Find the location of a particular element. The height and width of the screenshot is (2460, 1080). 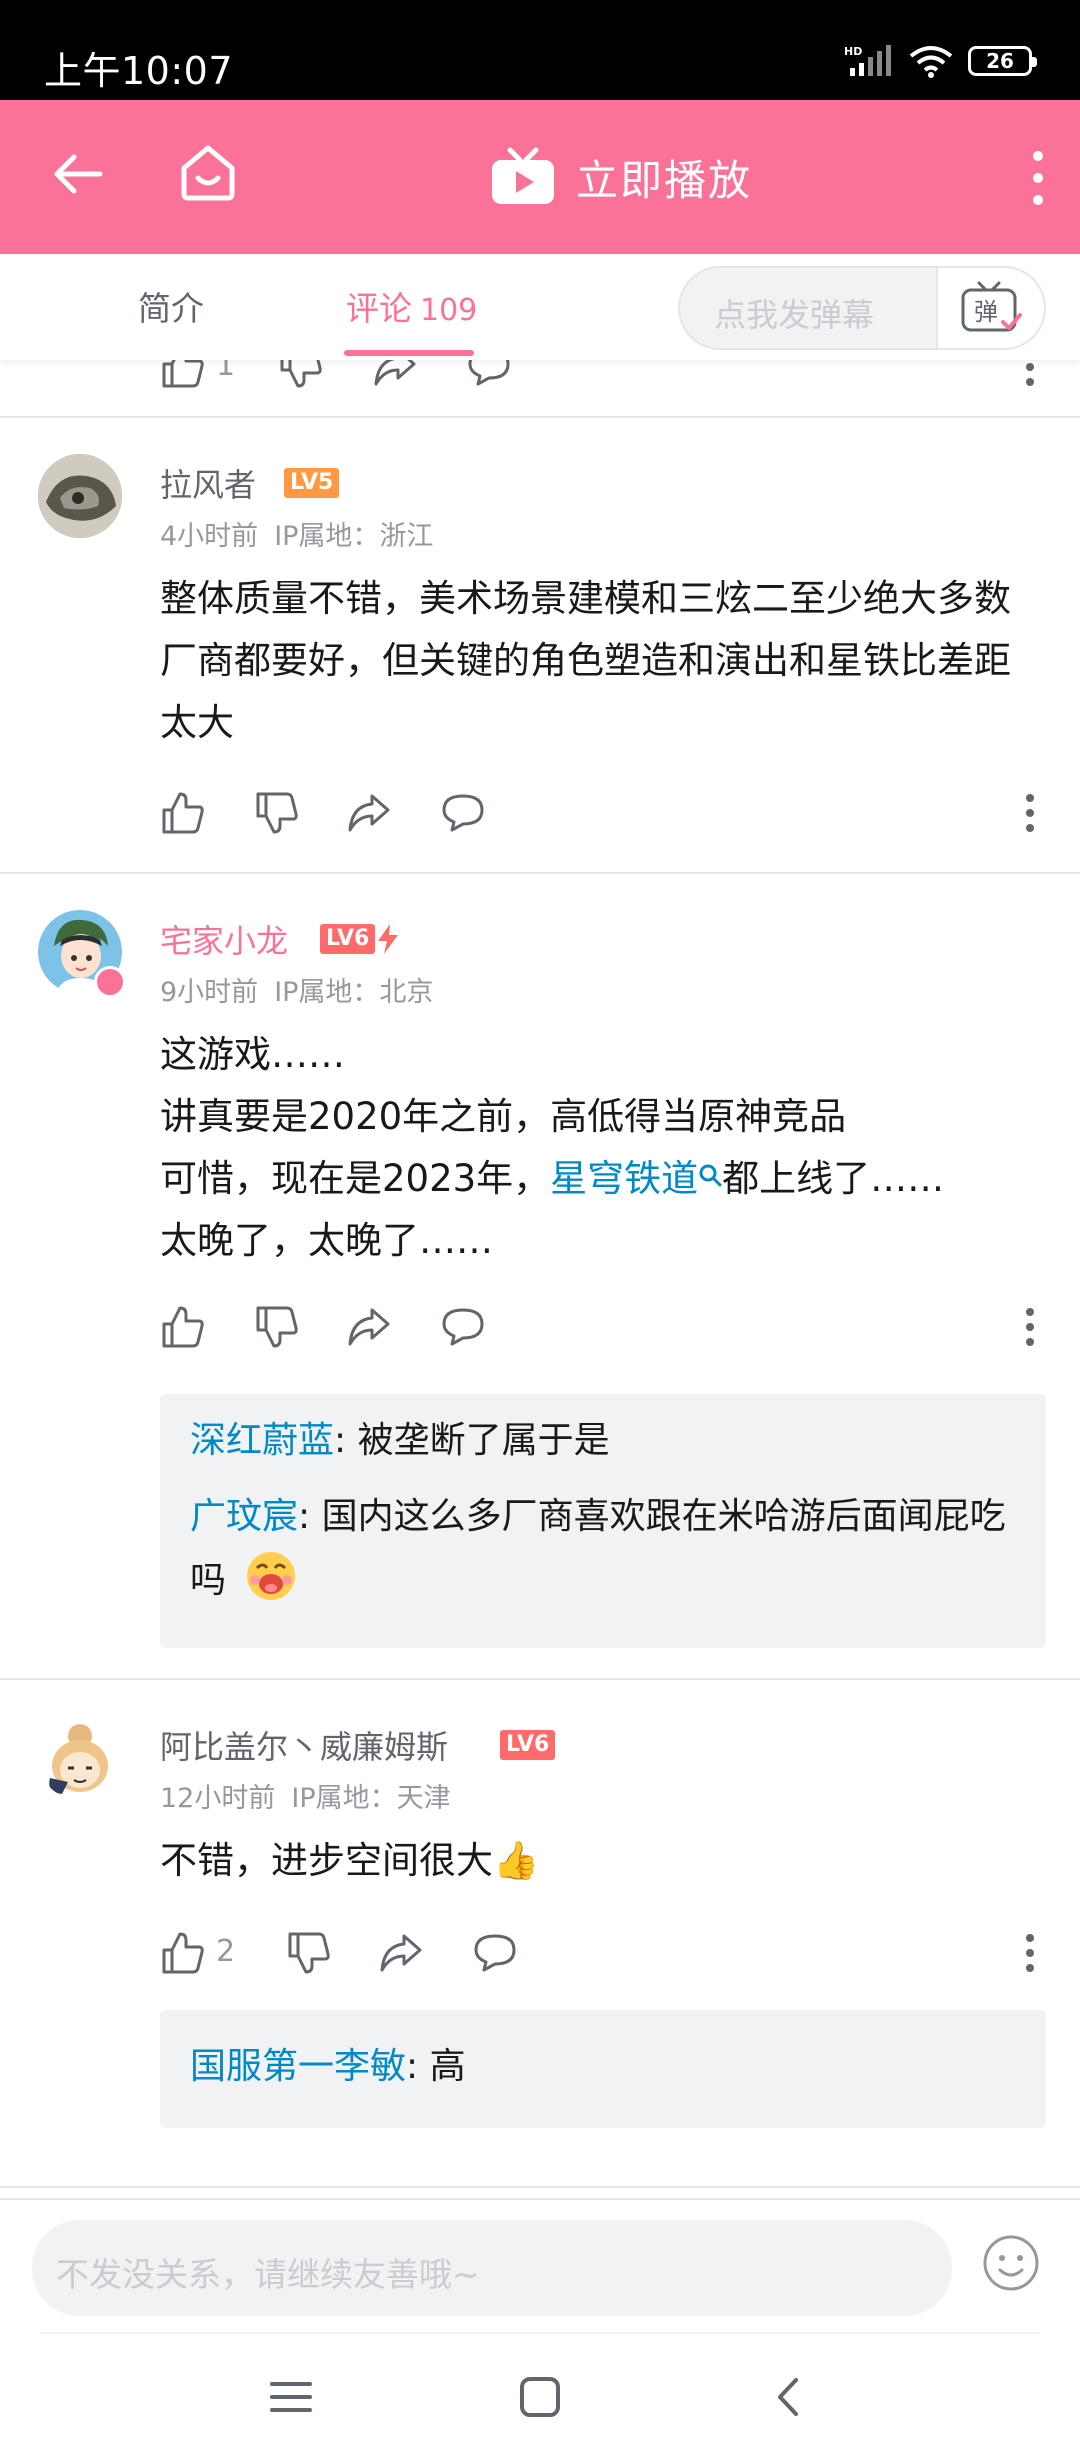

username: 宅家小龙 is located at coordinates (224, 939).